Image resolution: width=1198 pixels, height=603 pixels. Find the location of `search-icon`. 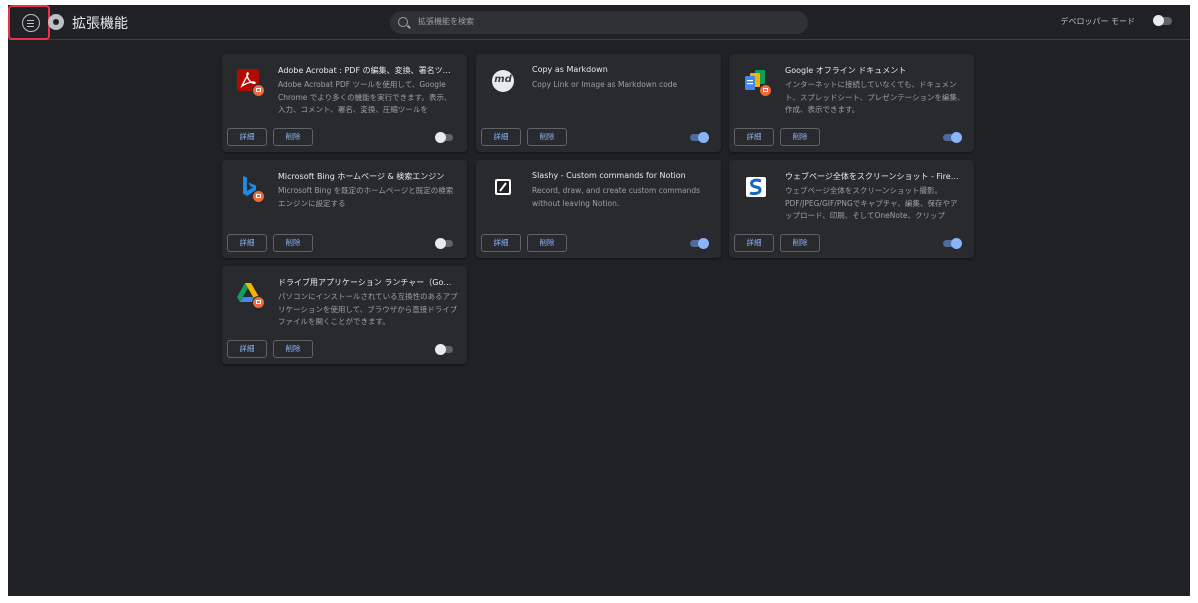

search-icon is located at coordinates (403, 22).